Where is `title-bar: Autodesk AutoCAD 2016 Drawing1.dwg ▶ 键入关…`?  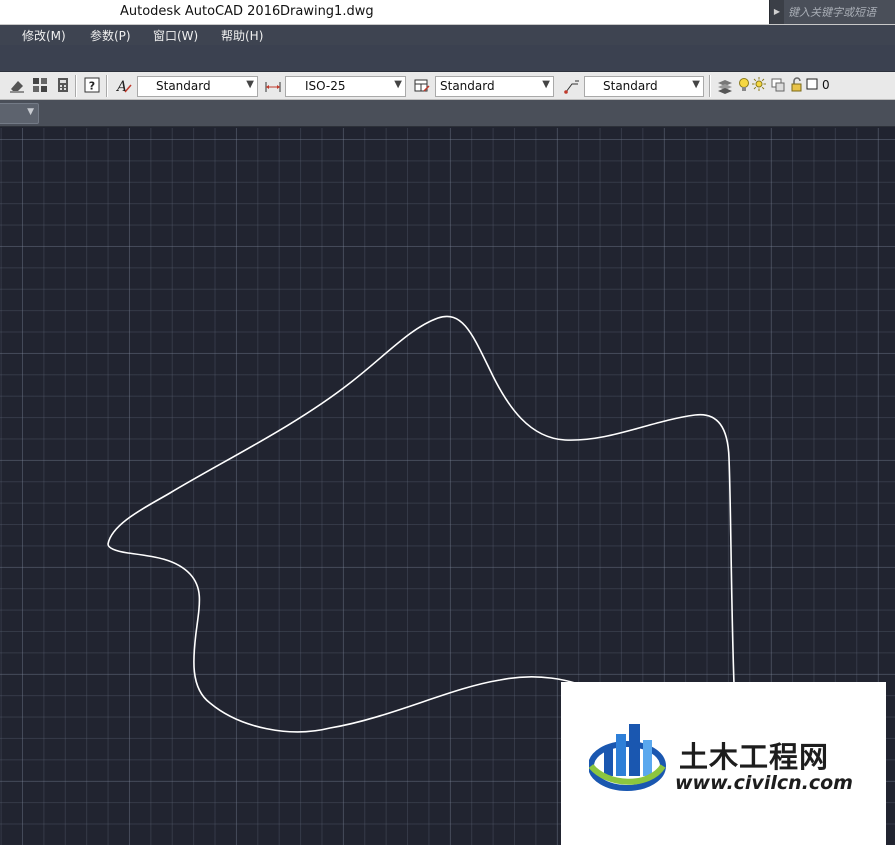 title-bar: Autodesk AutoCAD 2016 Drawing1.dwg ▶ 键入关… is located at coordinates (447, 12).